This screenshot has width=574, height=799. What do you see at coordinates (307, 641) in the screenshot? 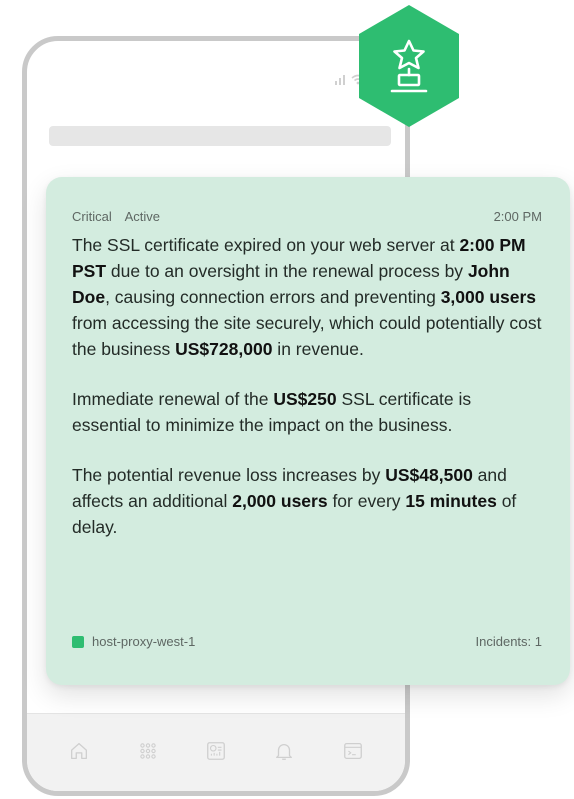
I see `incident-footer: host-proxy-west-1 Incidents: 1` at bounding box center [307, 641].